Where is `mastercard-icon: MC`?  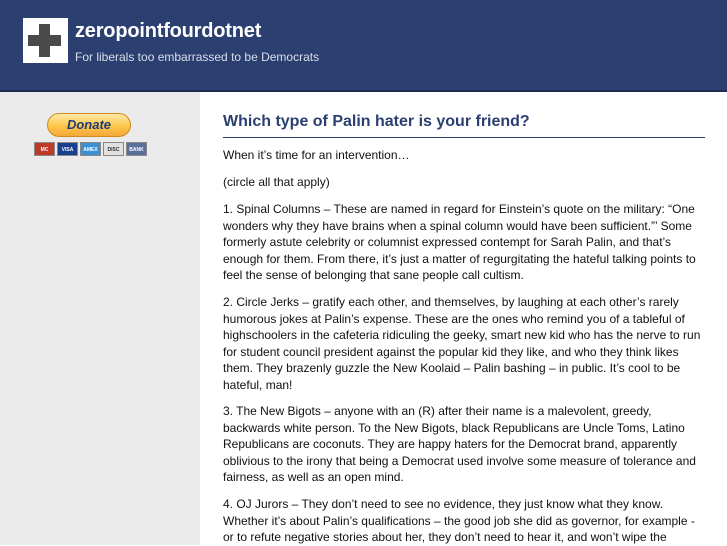
mastercard-icon: MC is located at coordinates (44, 149).